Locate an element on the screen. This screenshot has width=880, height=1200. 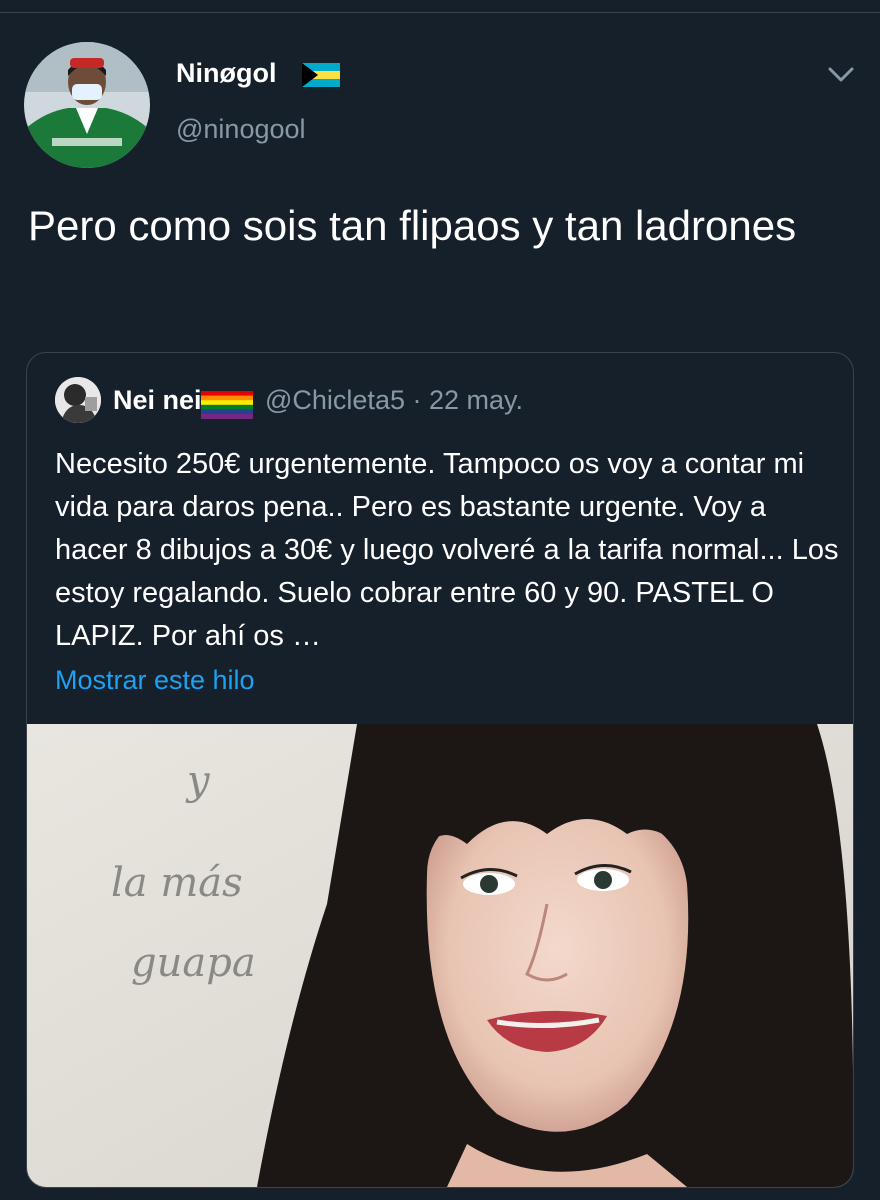
top-divider is located at coordinates (440, 12).